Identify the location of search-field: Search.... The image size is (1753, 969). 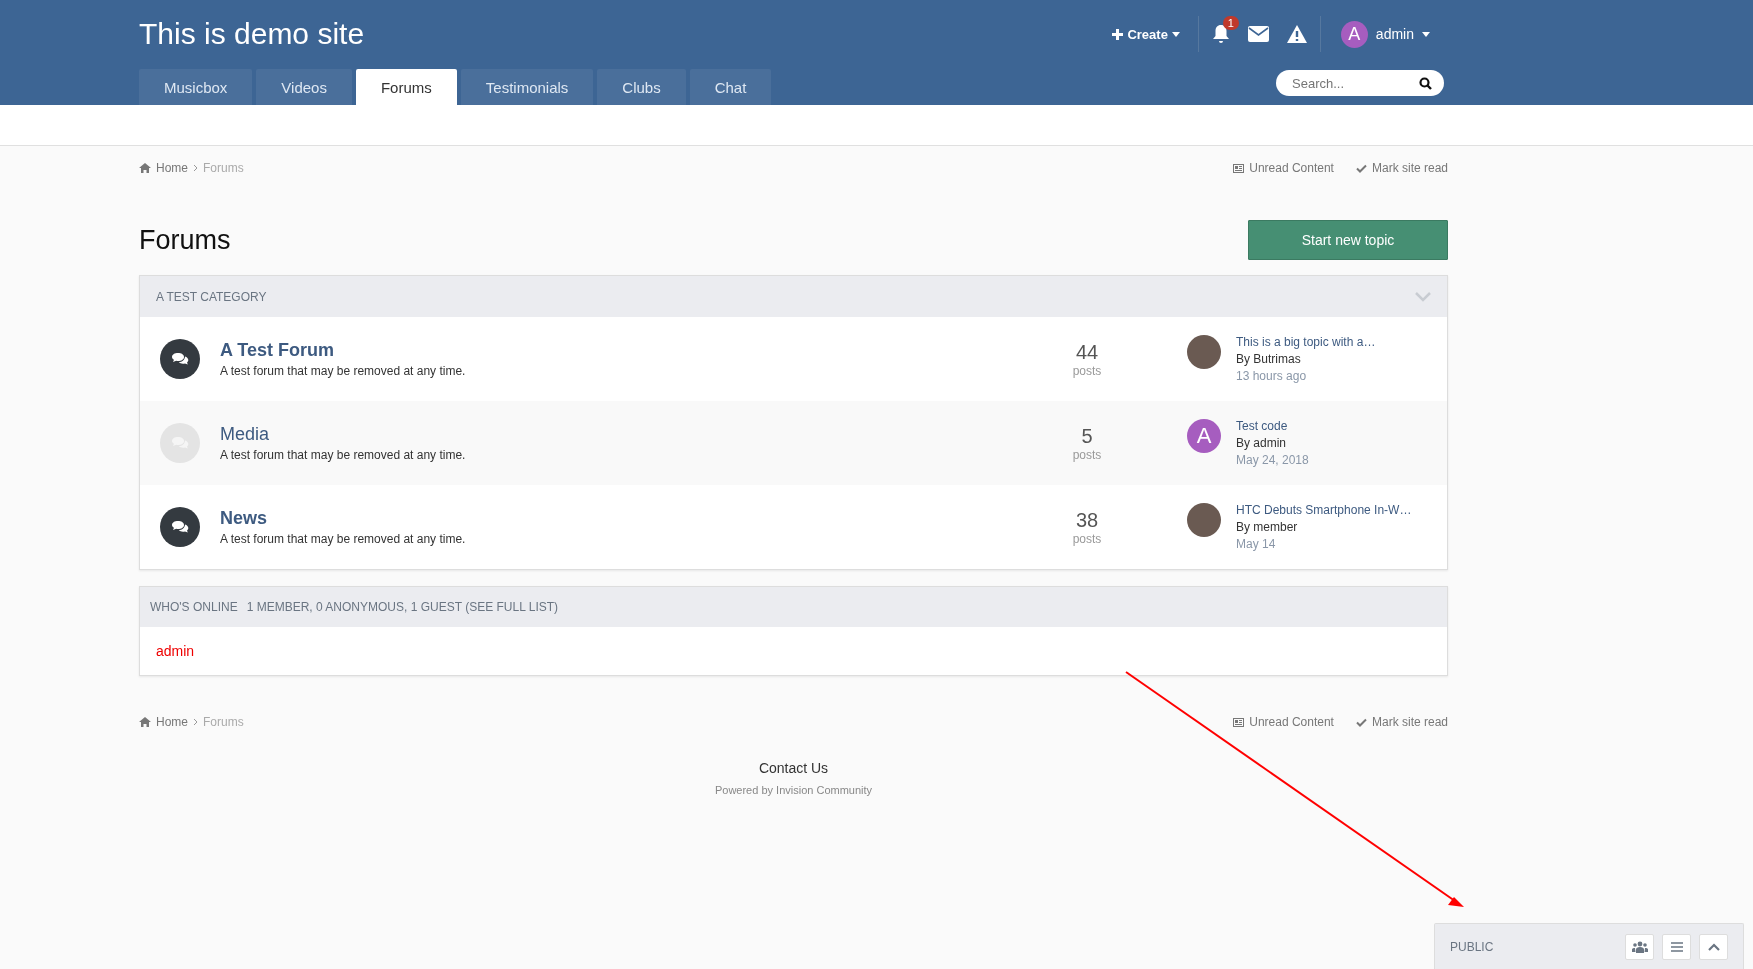
(1360, 83).